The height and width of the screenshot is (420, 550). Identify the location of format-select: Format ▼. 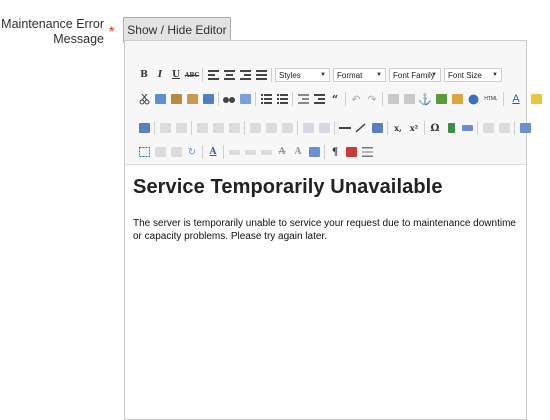
(359, 75).